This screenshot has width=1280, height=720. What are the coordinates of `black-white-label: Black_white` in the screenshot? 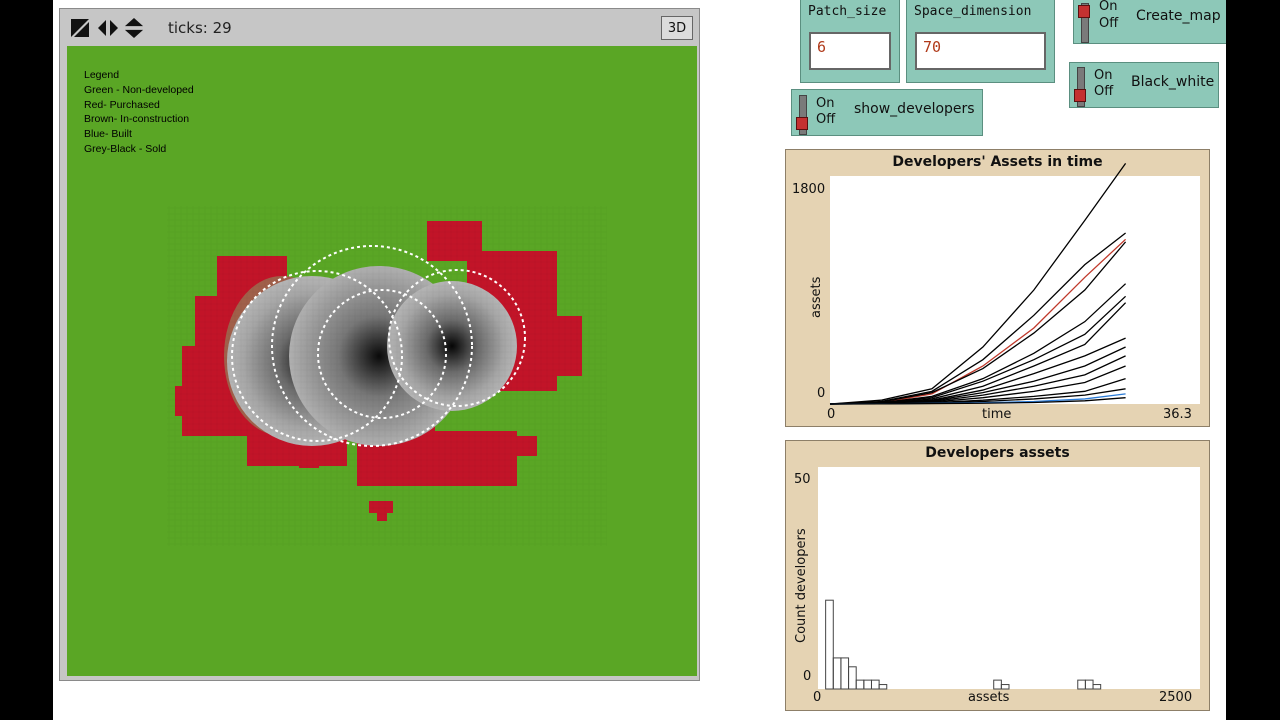 It's located at (1173, 82).